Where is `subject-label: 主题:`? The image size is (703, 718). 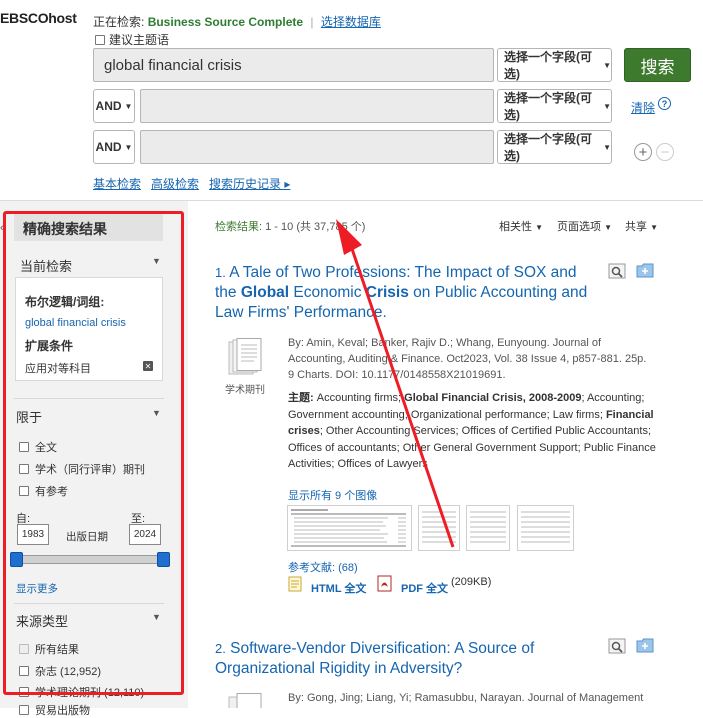
subject-label: 主题: is located at coordinates (301, 398).